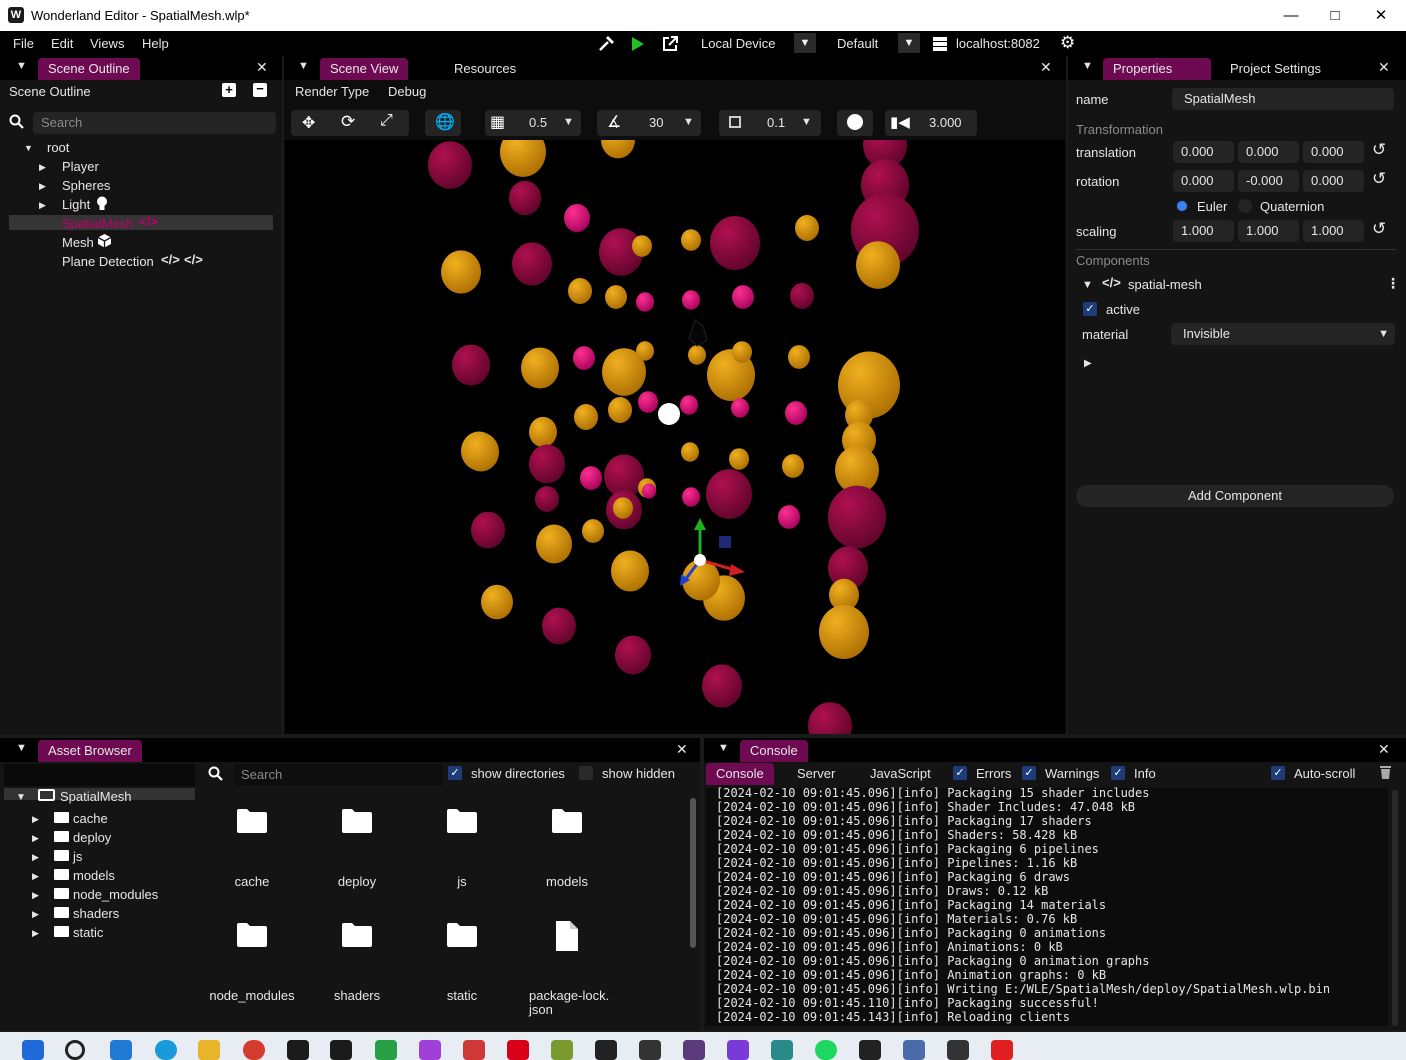 This screenshot has height=1060, width=1406. Describe the element at coordinates (1118, 773) in the screenshot. I see `info-checkbox: ✓` at that location.